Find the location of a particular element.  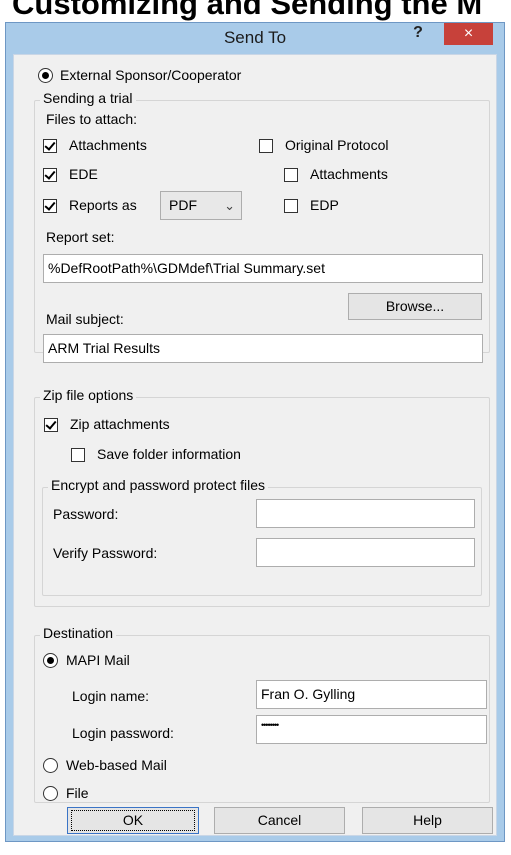

report-set-label: Report set: is located at coordinates (80, 237).